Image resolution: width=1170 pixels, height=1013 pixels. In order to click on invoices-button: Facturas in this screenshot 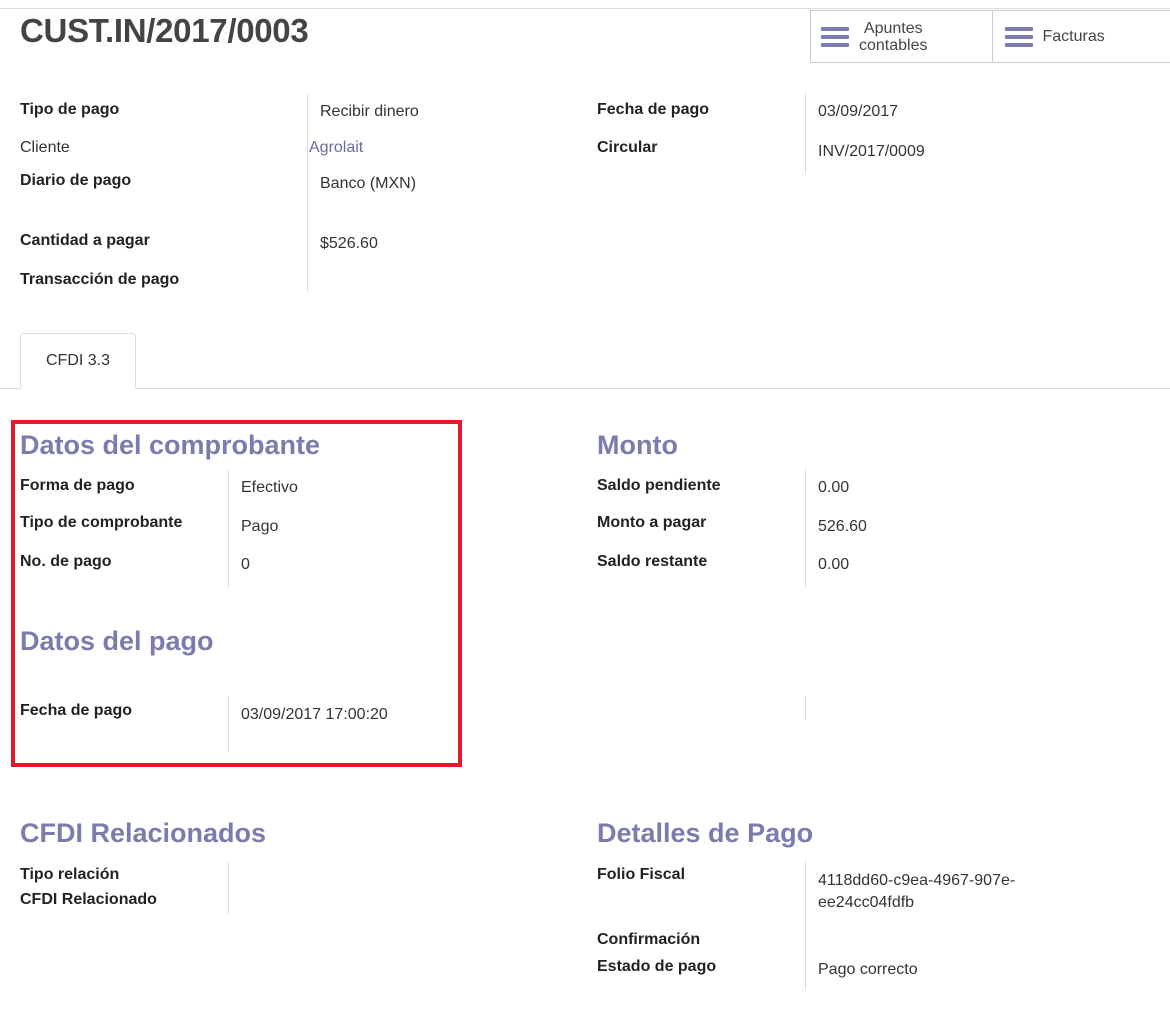, I will do `click(1081, 36)`.